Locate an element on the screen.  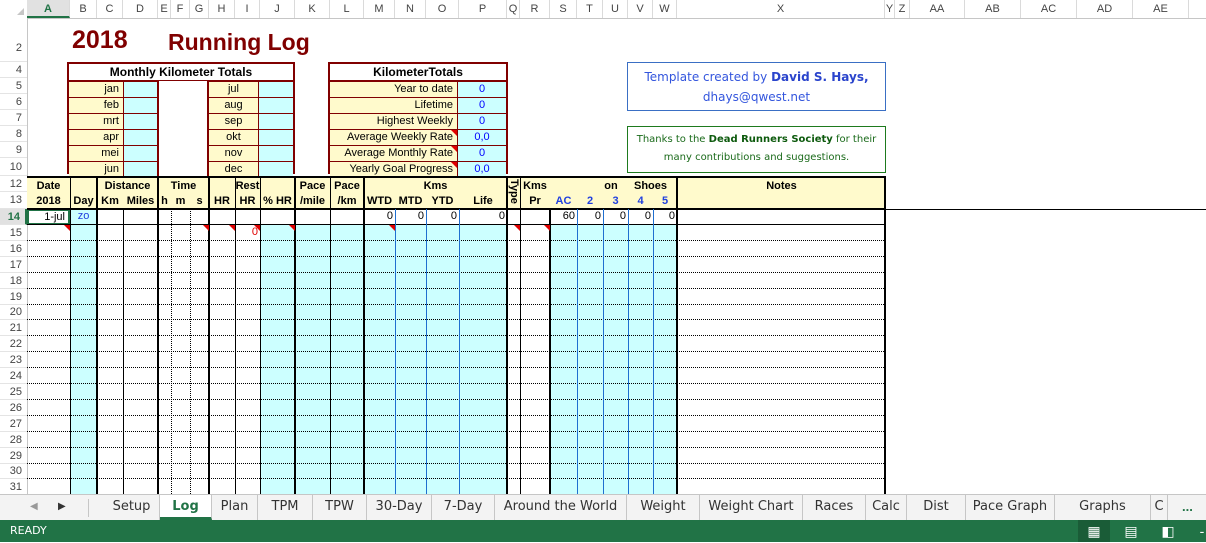
header-rest-hr: Rest HR is located at coordinates (247, 193).